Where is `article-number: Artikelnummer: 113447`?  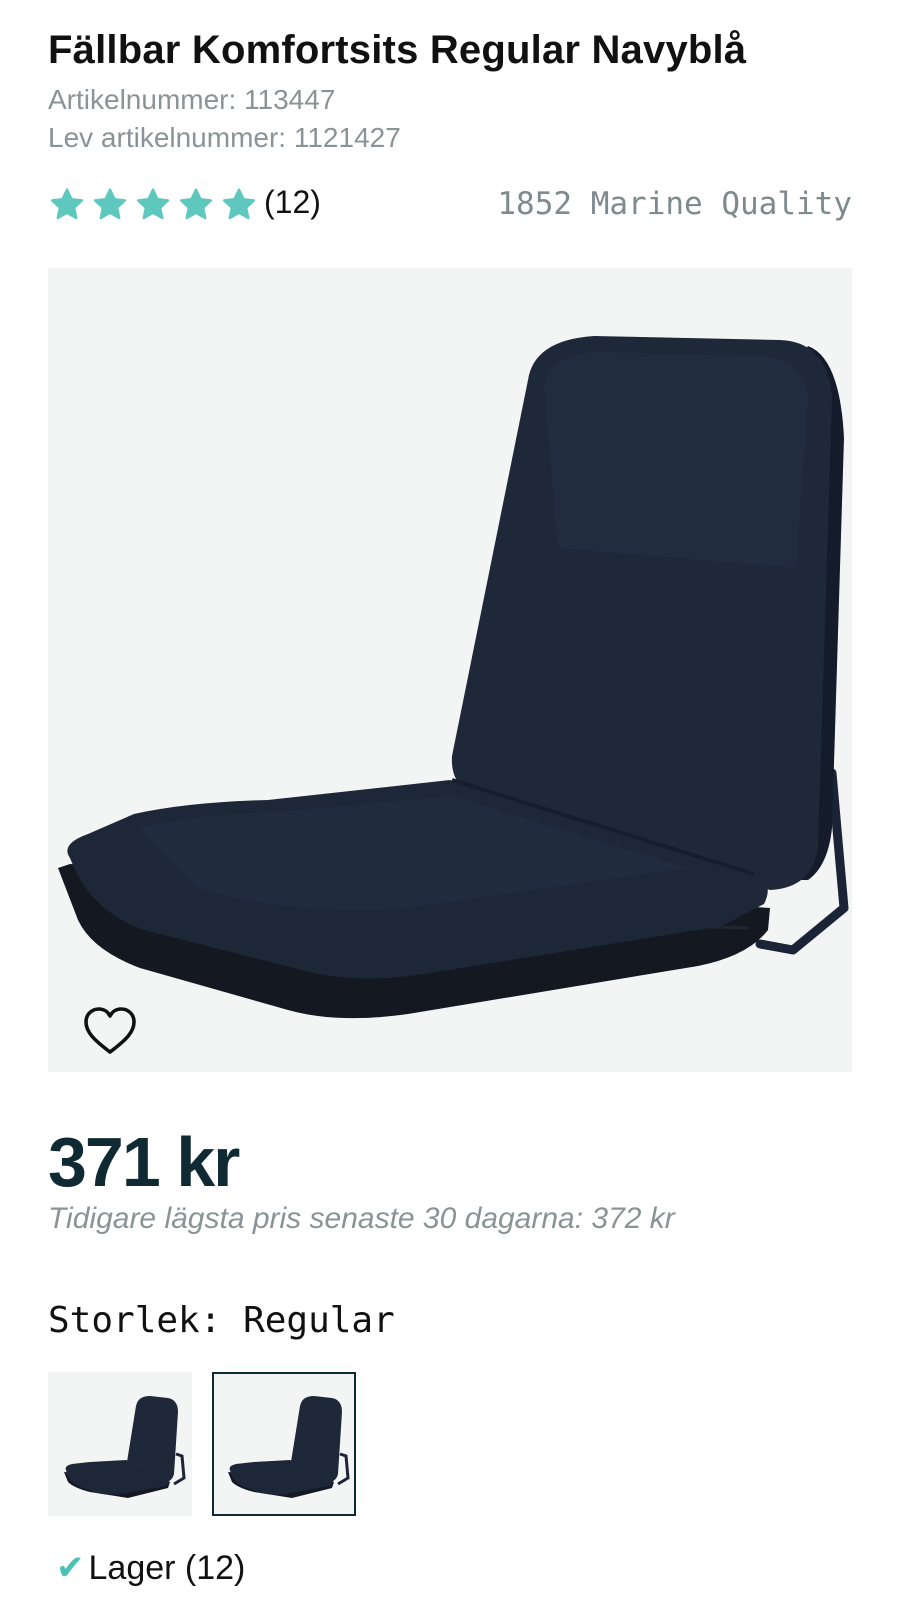 article-number: Artikelnummer: 113447 is located at coordinates (192, 99).